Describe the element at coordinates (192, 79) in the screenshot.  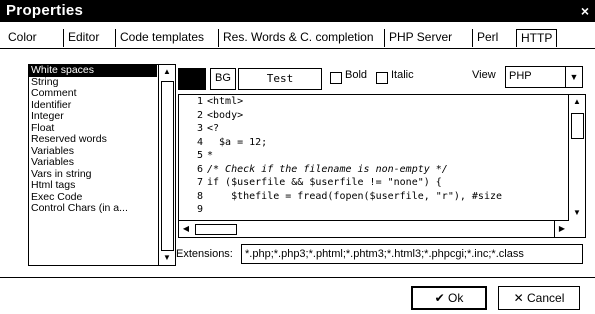
I see `color-swatch` at that location.